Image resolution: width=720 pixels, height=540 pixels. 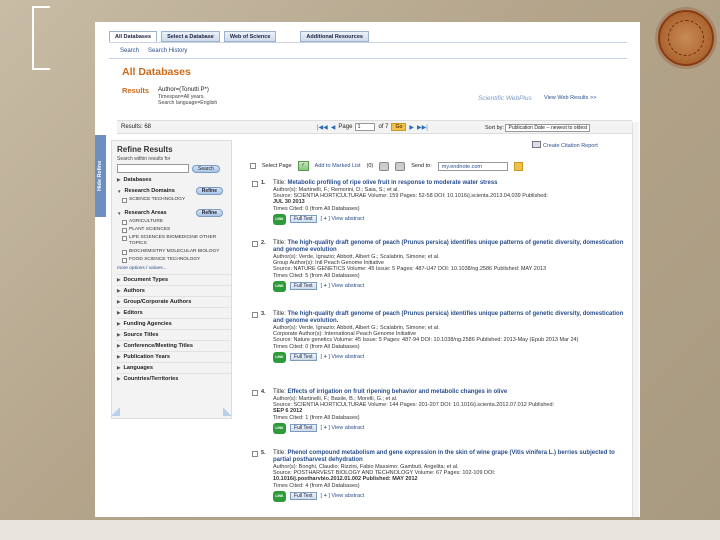 What do you see at coordinates (472, 166) in the screenshot?
I see `send-to-select: my.endnote.com` at bounding box center [472, 166].